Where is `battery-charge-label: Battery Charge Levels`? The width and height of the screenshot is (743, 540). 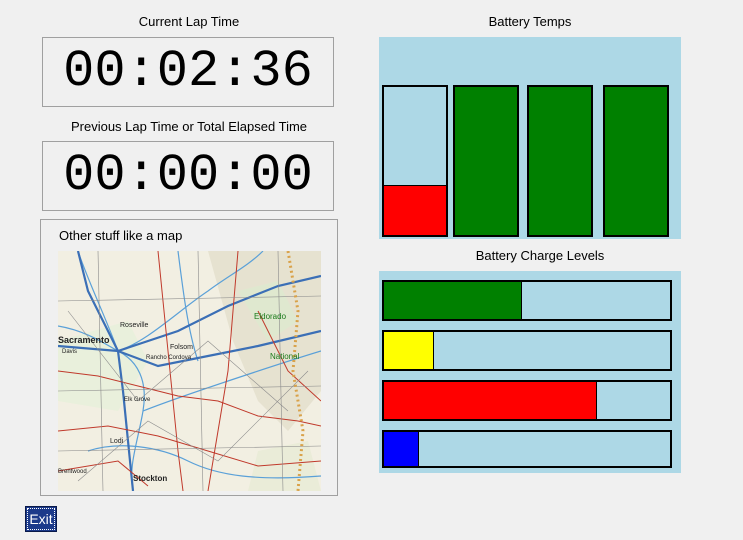 battery-charge-label: Battery Charge Levels is located at coordinates (540, 255).